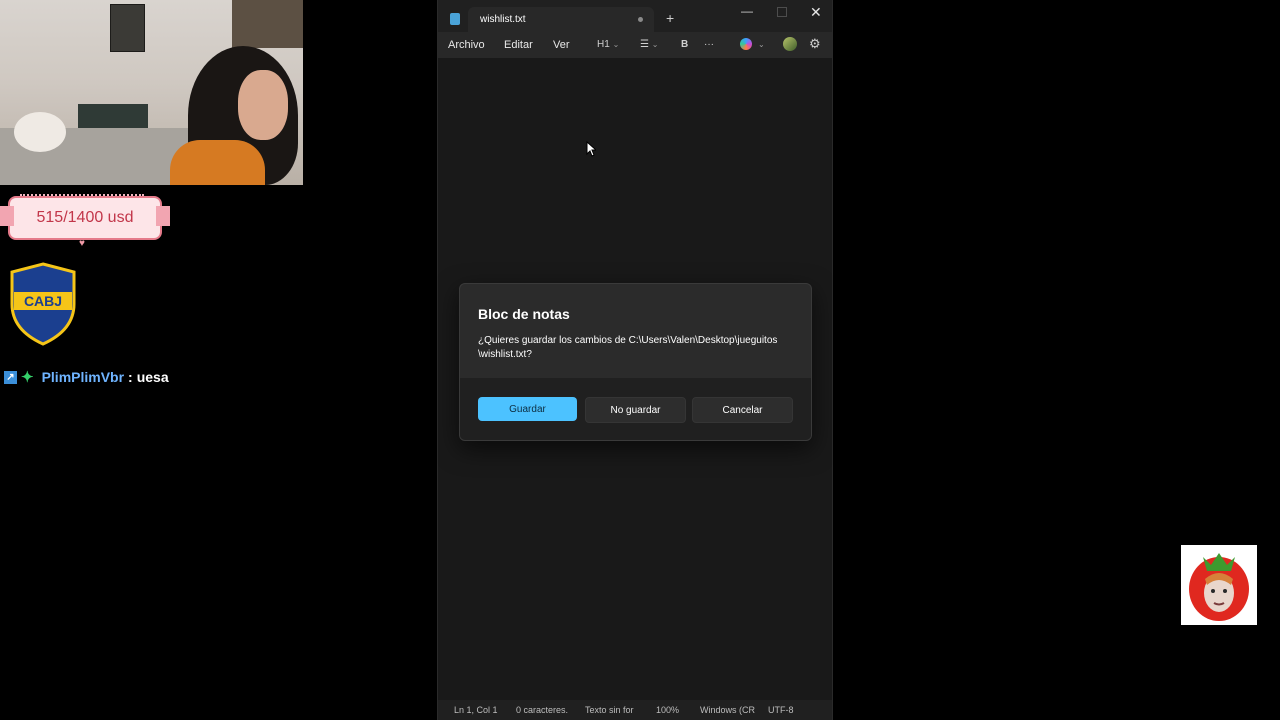 The height and width of the screenshot is (720, 1280). What do you see at coordinates (542, 710) in the screenshot?
I see `char-count: 0 caracteres.` at bounding box center [542, 710].